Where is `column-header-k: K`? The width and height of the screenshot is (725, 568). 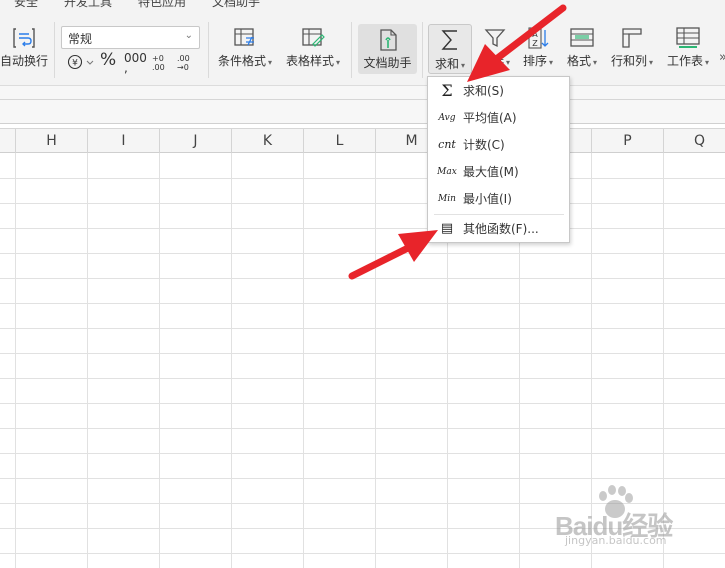 column-header-k: K is located at coordinates (268, 141).